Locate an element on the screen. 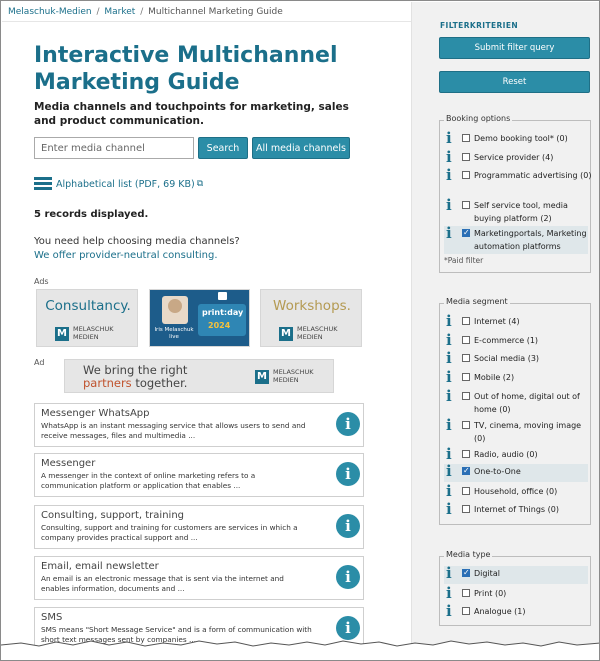 The image size is (600, 661). filter-heading: FILTERKRITERIEN is located at coordinates (479, 25).